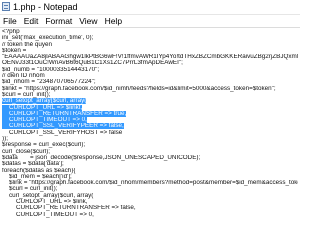 This screenshot has width=320, height=240. Describe the element at coordinates (58, 21) in the screenshot. I see `menu-format: Format` at that location.